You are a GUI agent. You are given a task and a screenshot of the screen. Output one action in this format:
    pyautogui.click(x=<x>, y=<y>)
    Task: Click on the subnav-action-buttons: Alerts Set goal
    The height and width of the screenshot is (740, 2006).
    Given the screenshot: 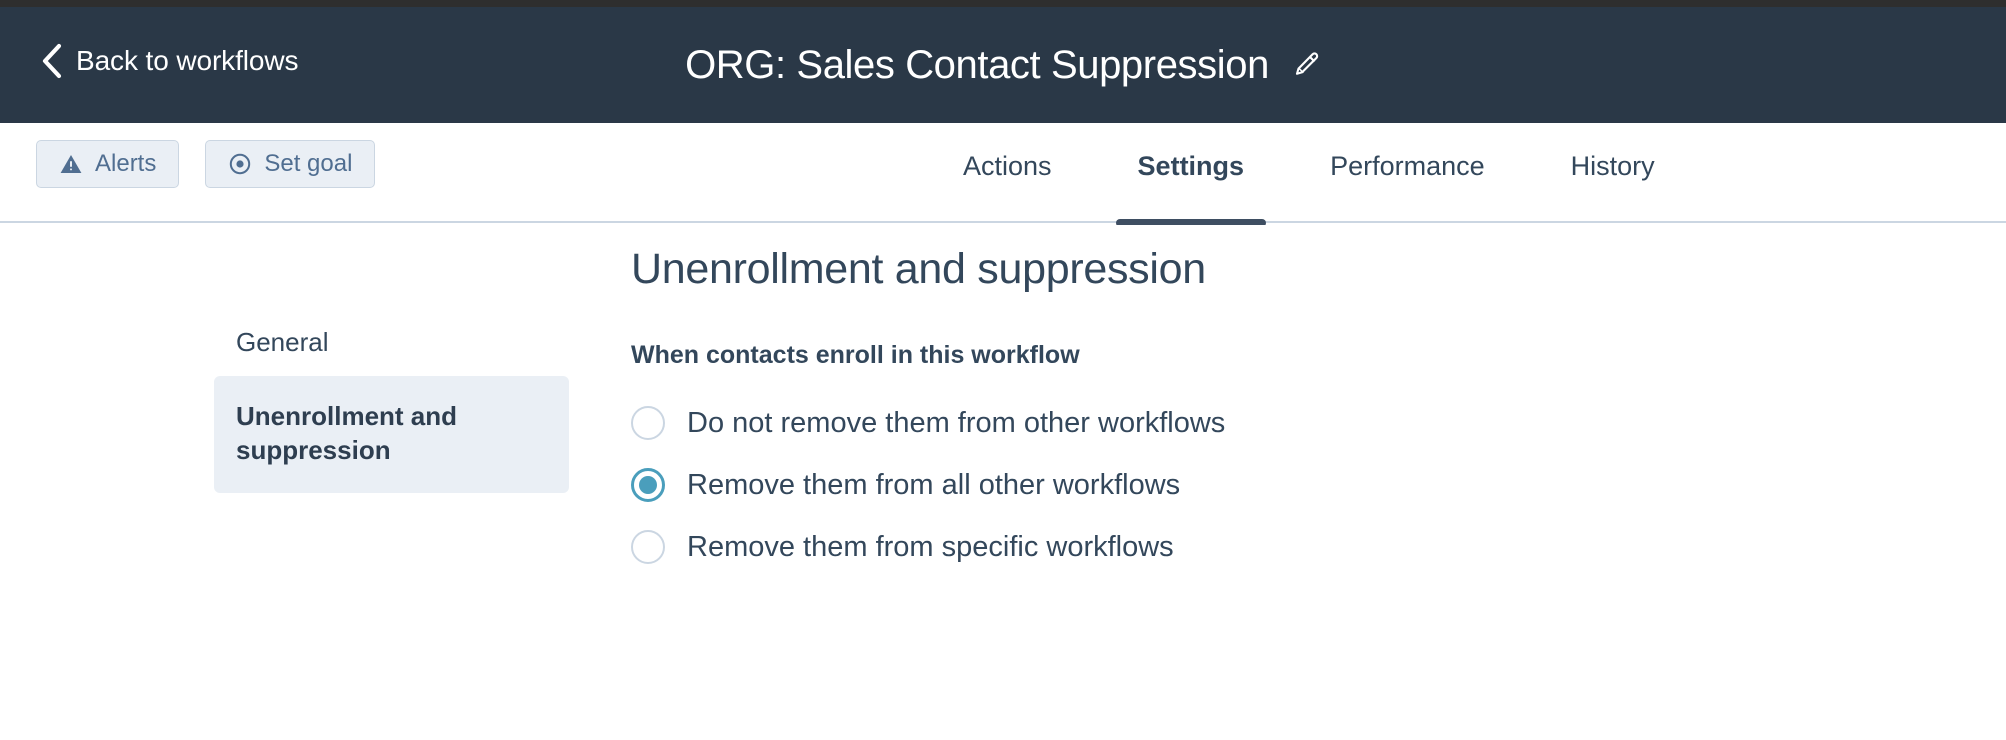 What is the action you would take?
    pyautogui.click(x=206, y=164)
    